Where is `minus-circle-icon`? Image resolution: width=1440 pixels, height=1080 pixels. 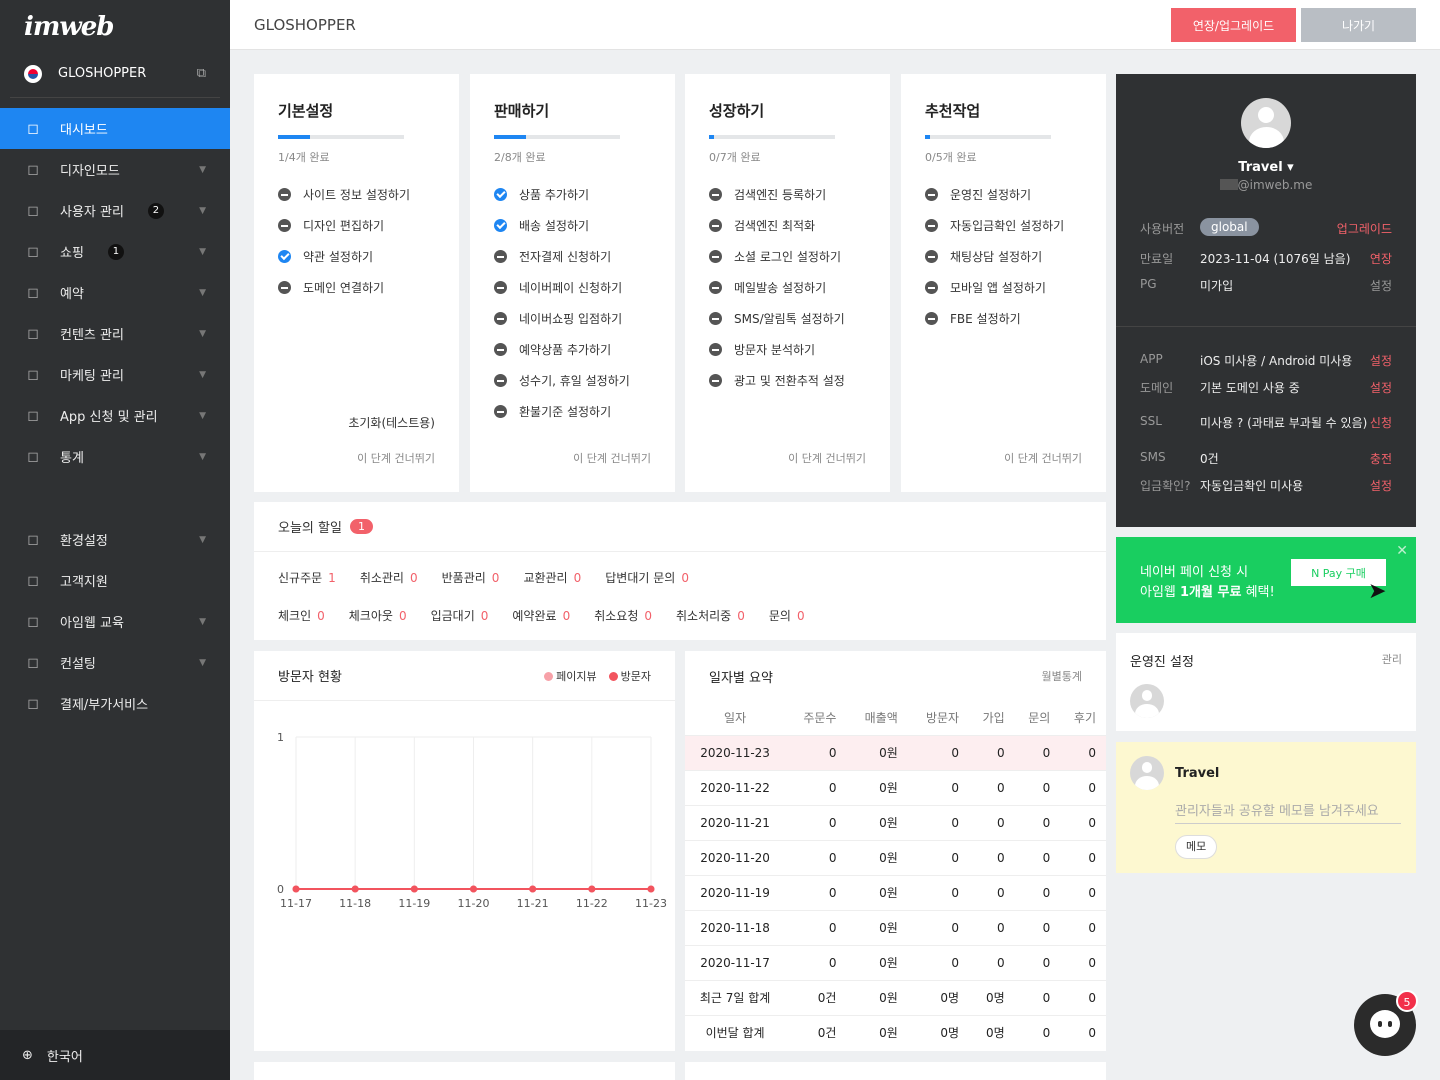
minus-circle-icon is located at coordinates (284, 194).